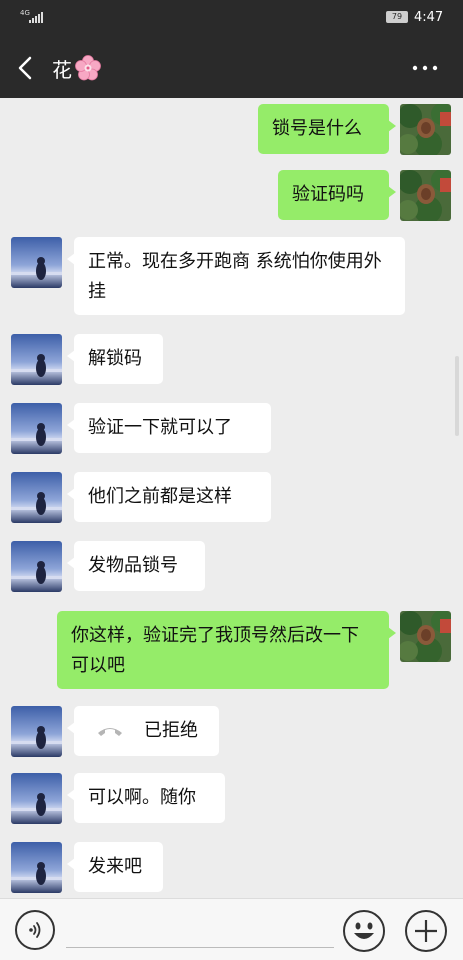  What do you see at coordinates (143, 731) in the screenshot?
I see `call-record-bubble: 已拒绝` at bounding box center [143, 731].